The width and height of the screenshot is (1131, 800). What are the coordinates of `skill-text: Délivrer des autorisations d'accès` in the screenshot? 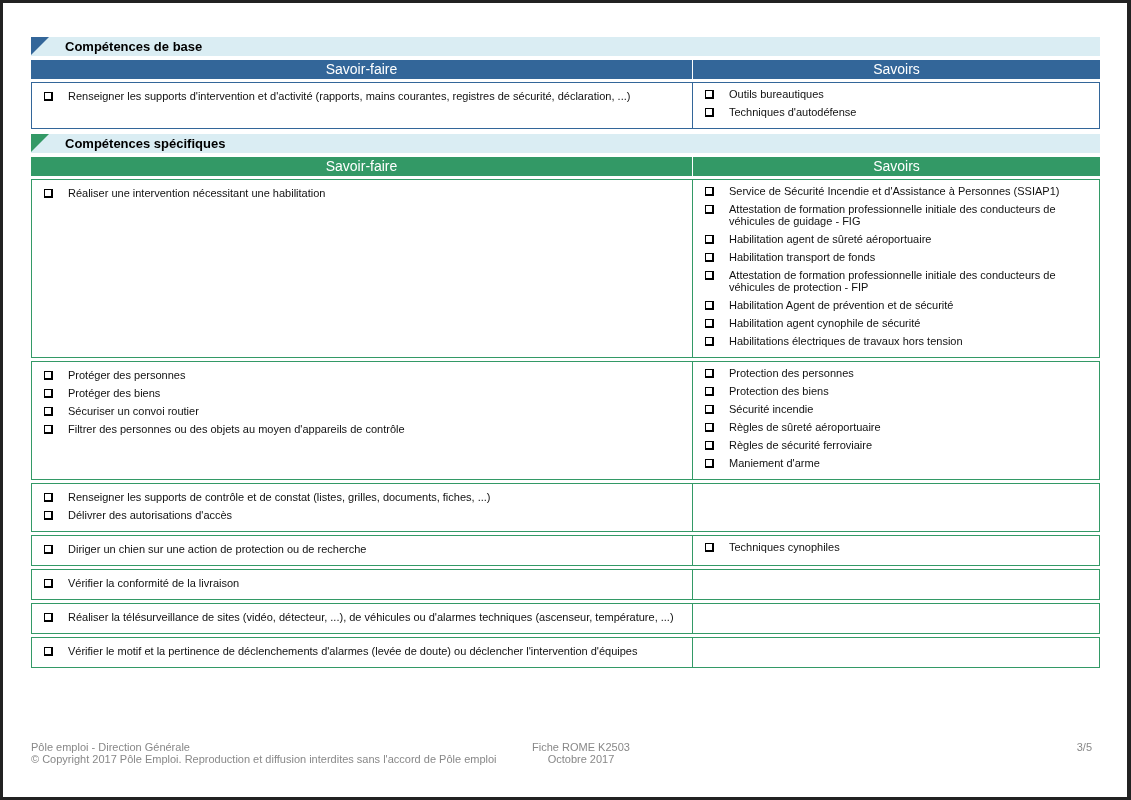 It's located at (151, 515).